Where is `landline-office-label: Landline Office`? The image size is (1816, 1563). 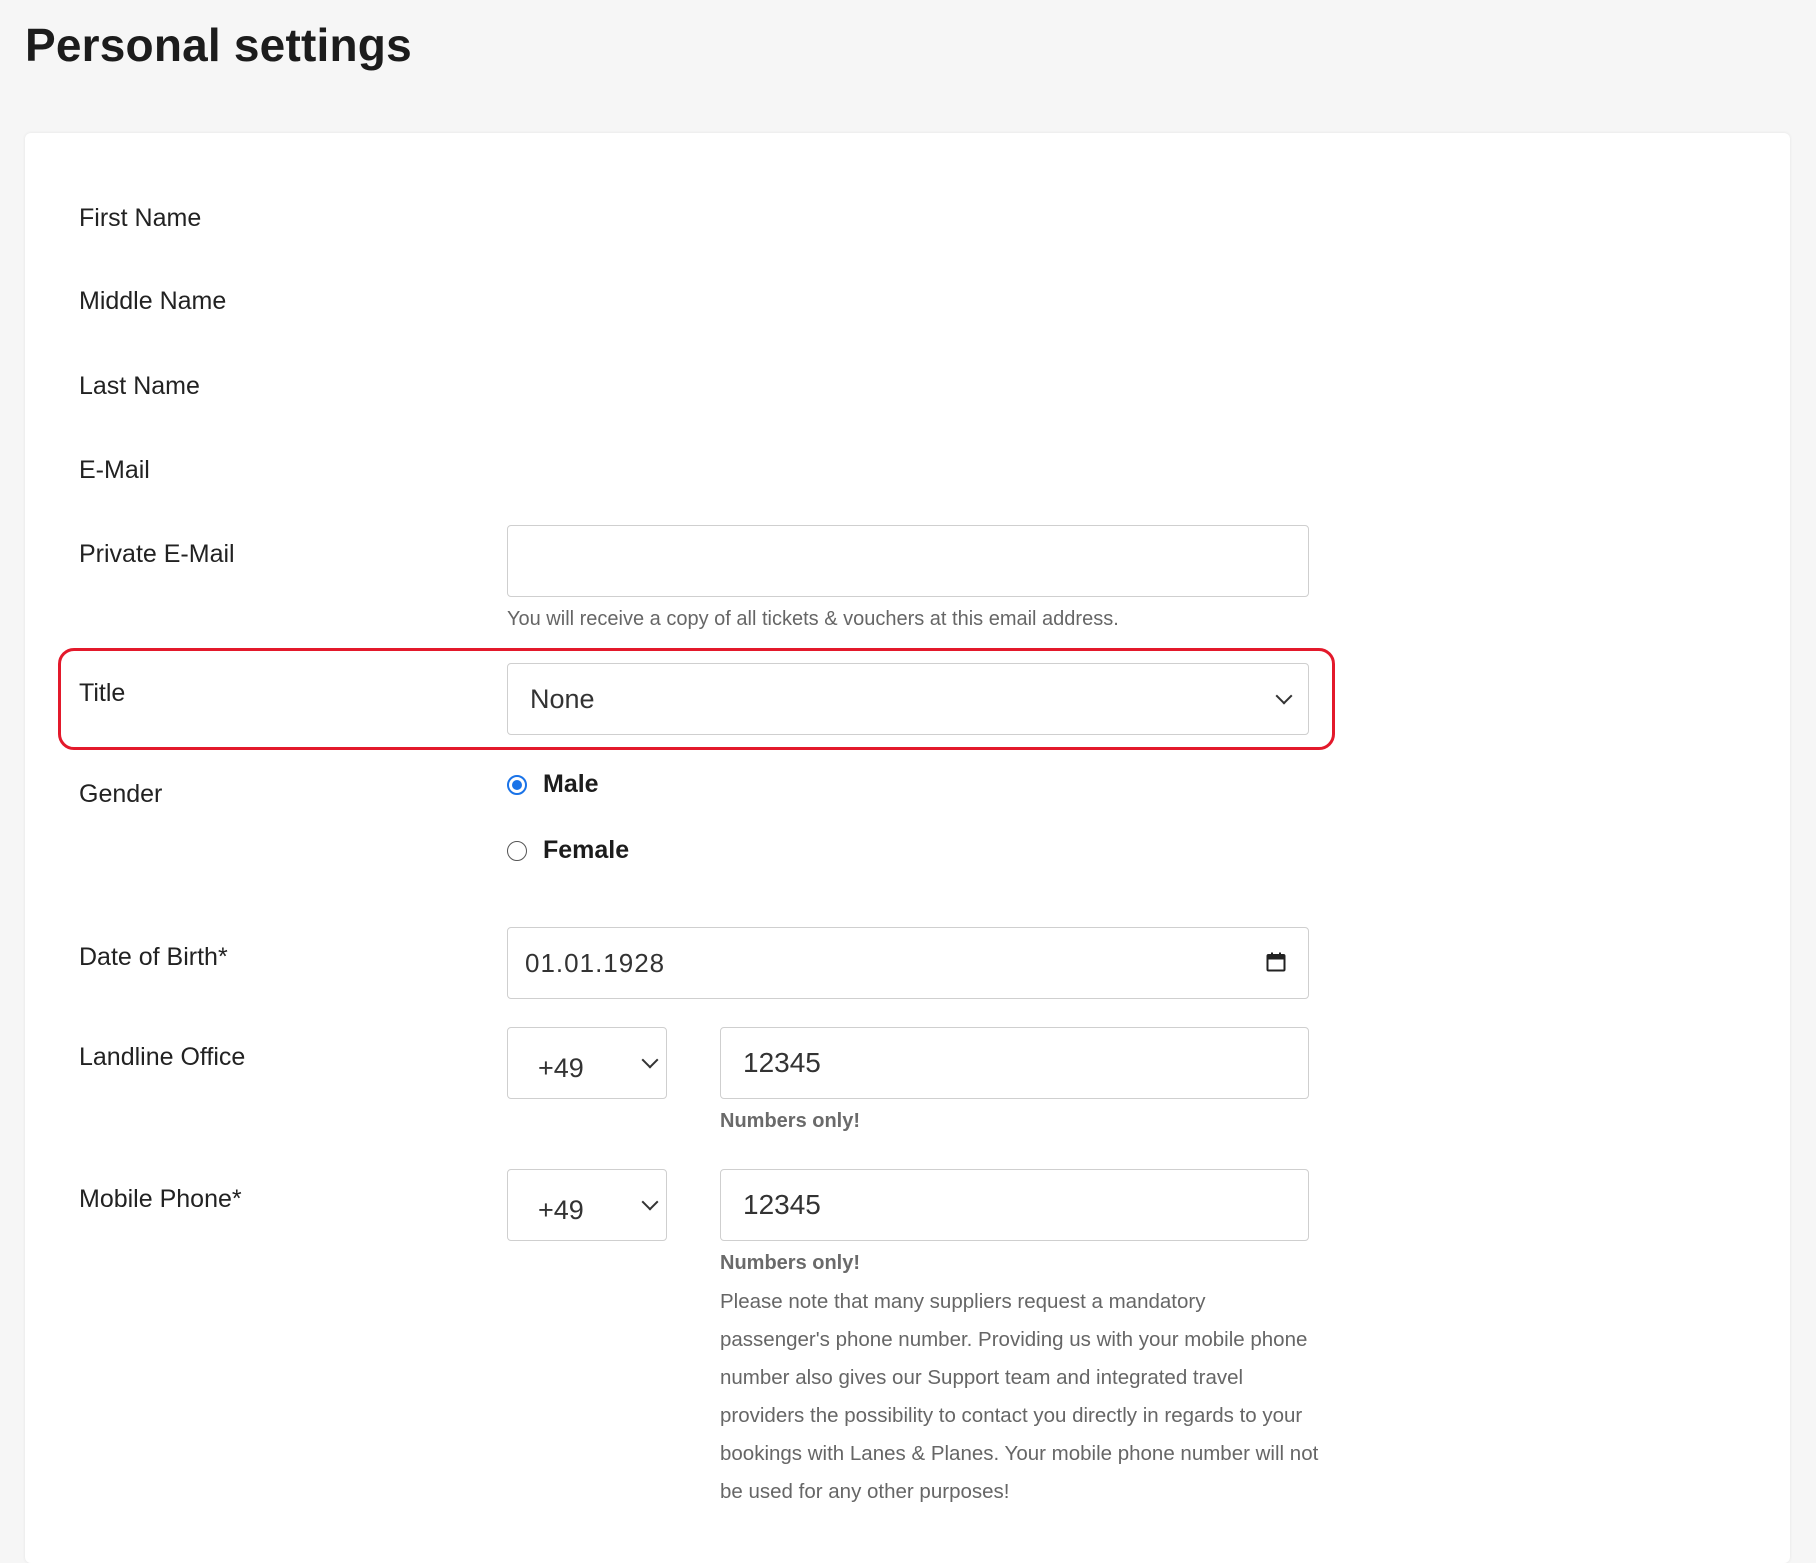
landline-office-label: Landline Office is located at coordinates (162, 1057).